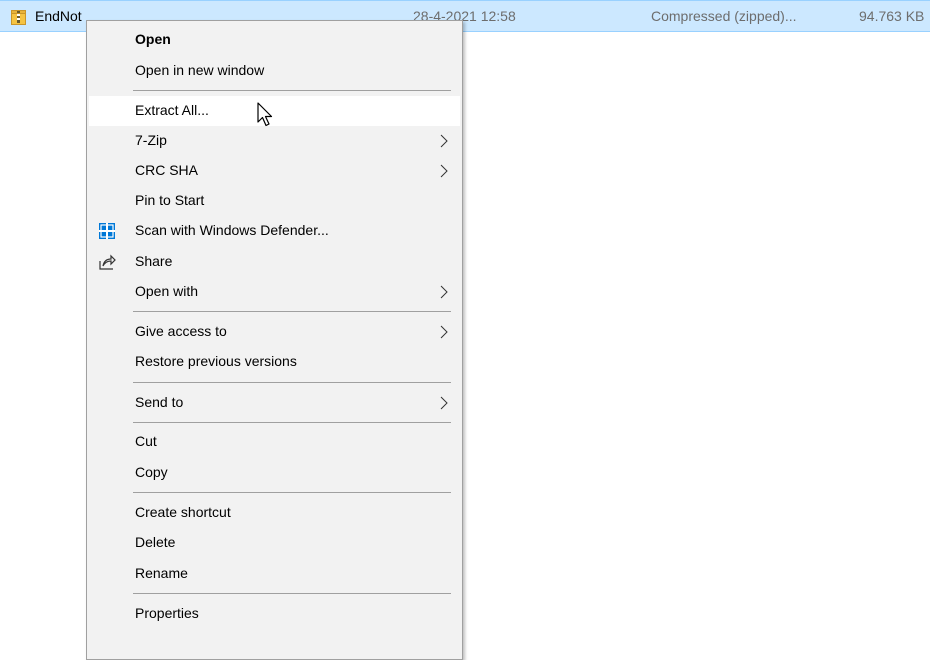 Image resolution: width=930 pixels, height=660 pixels. I want to click on file-name: EndNot, so click(58, 16).